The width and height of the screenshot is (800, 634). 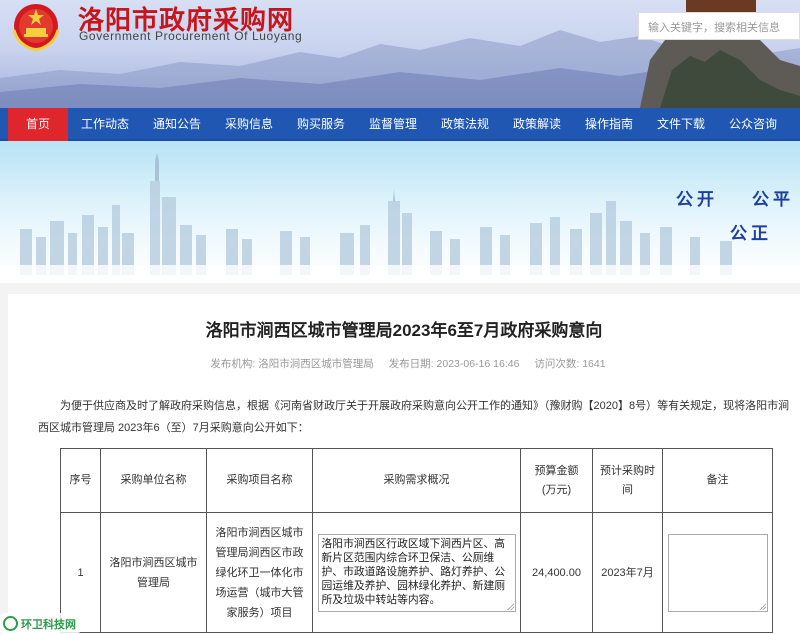 I want to click on nav-item-work-news: 工作动态, so click(x=105, y=124).